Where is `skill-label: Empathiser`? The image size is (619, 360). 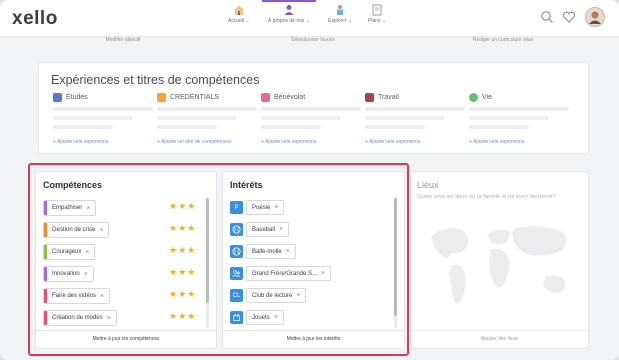
skill-label: Empathiser is located at coordinates (67, 208).